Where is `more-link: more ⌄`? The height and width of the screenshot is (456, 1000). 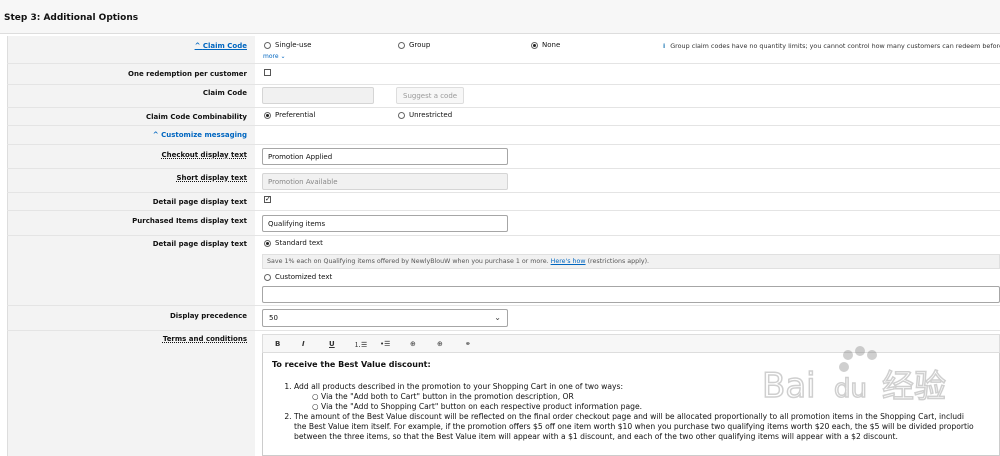 more-link: more ⌄ is located at coordinates (274, 56).